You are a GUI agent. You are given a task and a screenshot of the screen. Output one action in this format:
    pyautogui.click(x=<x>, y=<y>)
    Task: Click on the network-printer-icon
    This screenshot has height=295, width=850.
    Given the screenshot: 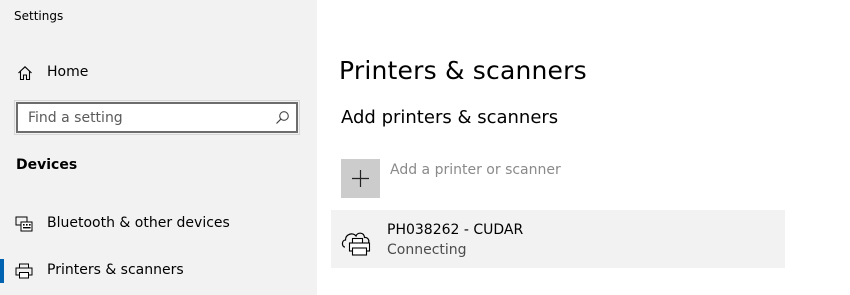 What is the action you would take?
    pyautogui.click(x=358, y=241)
    